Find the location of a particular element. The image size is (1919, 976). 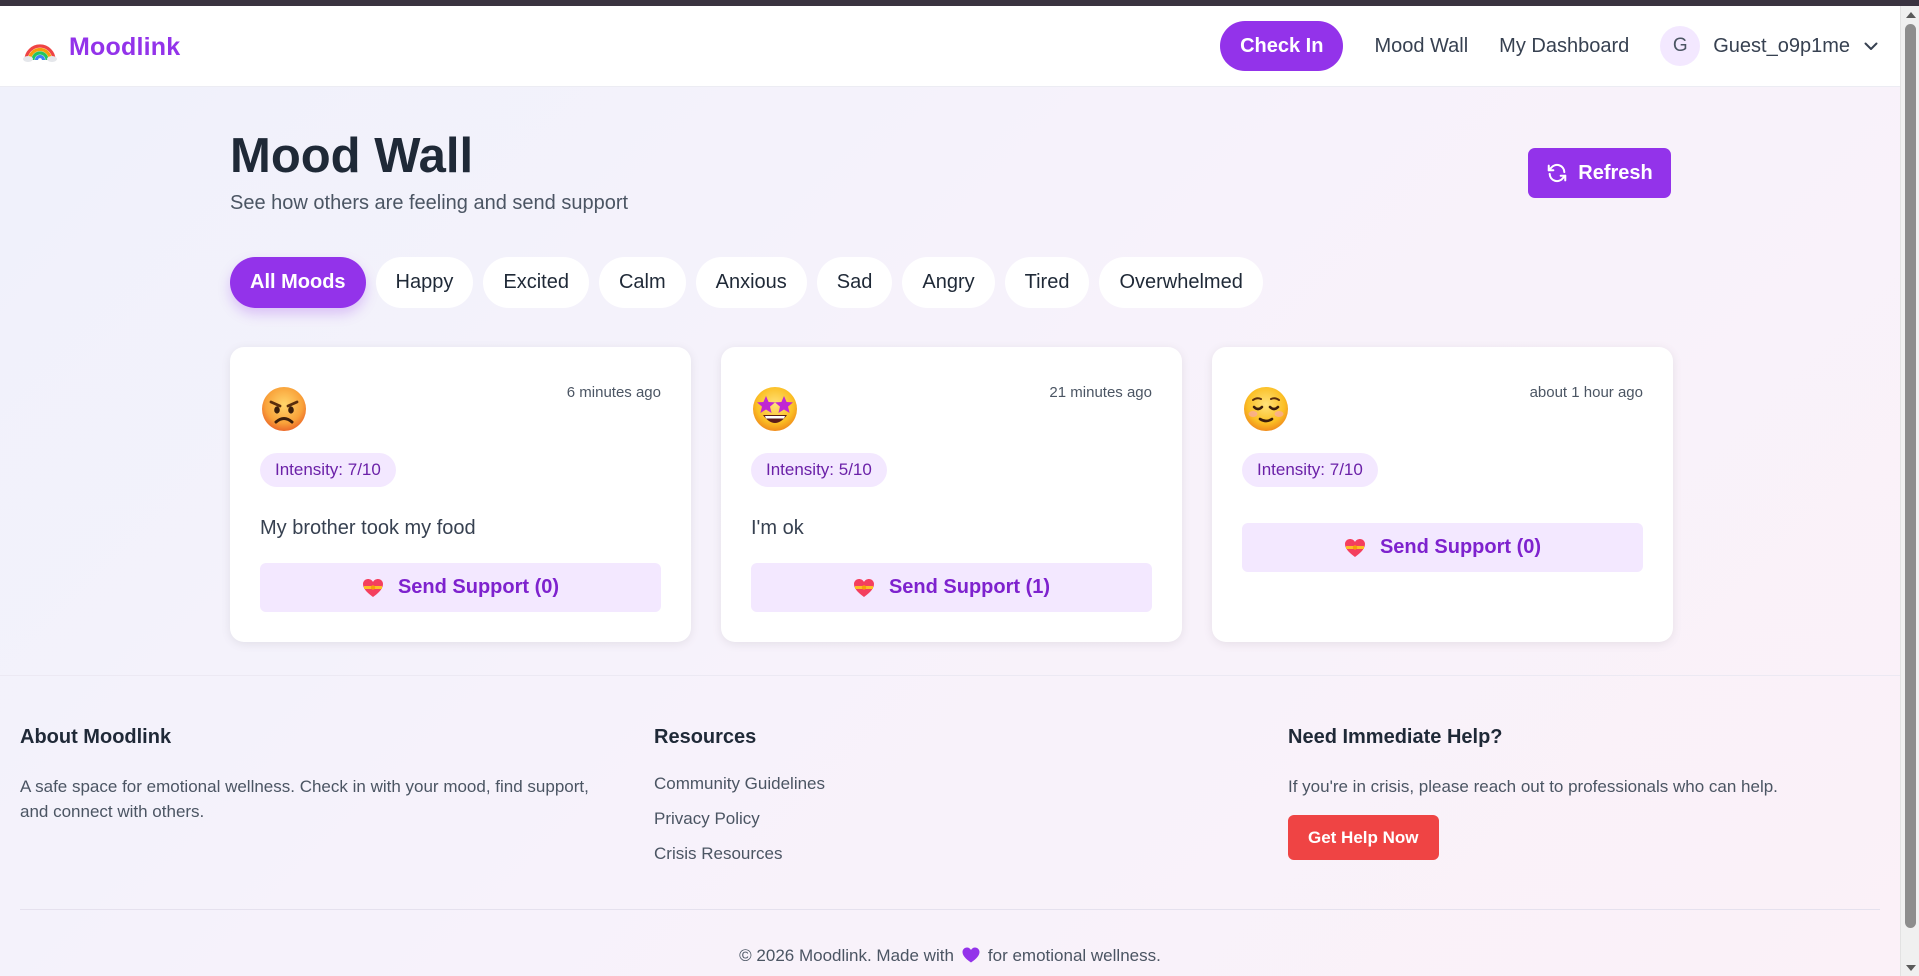

refresh-button: Refresh is located at coordinates (1599, 173).